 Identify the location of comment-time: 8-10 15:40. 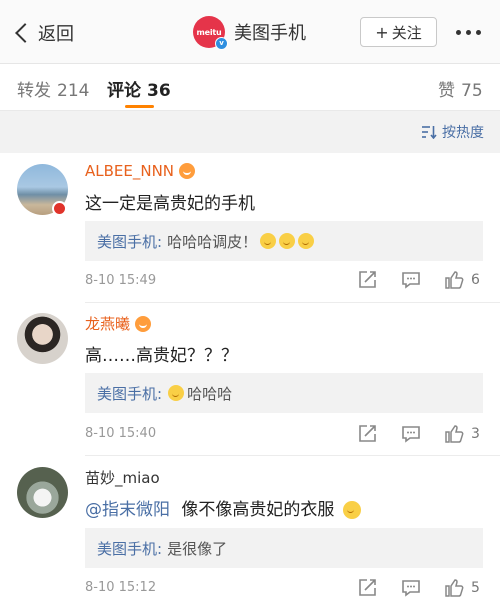
(121, 433).